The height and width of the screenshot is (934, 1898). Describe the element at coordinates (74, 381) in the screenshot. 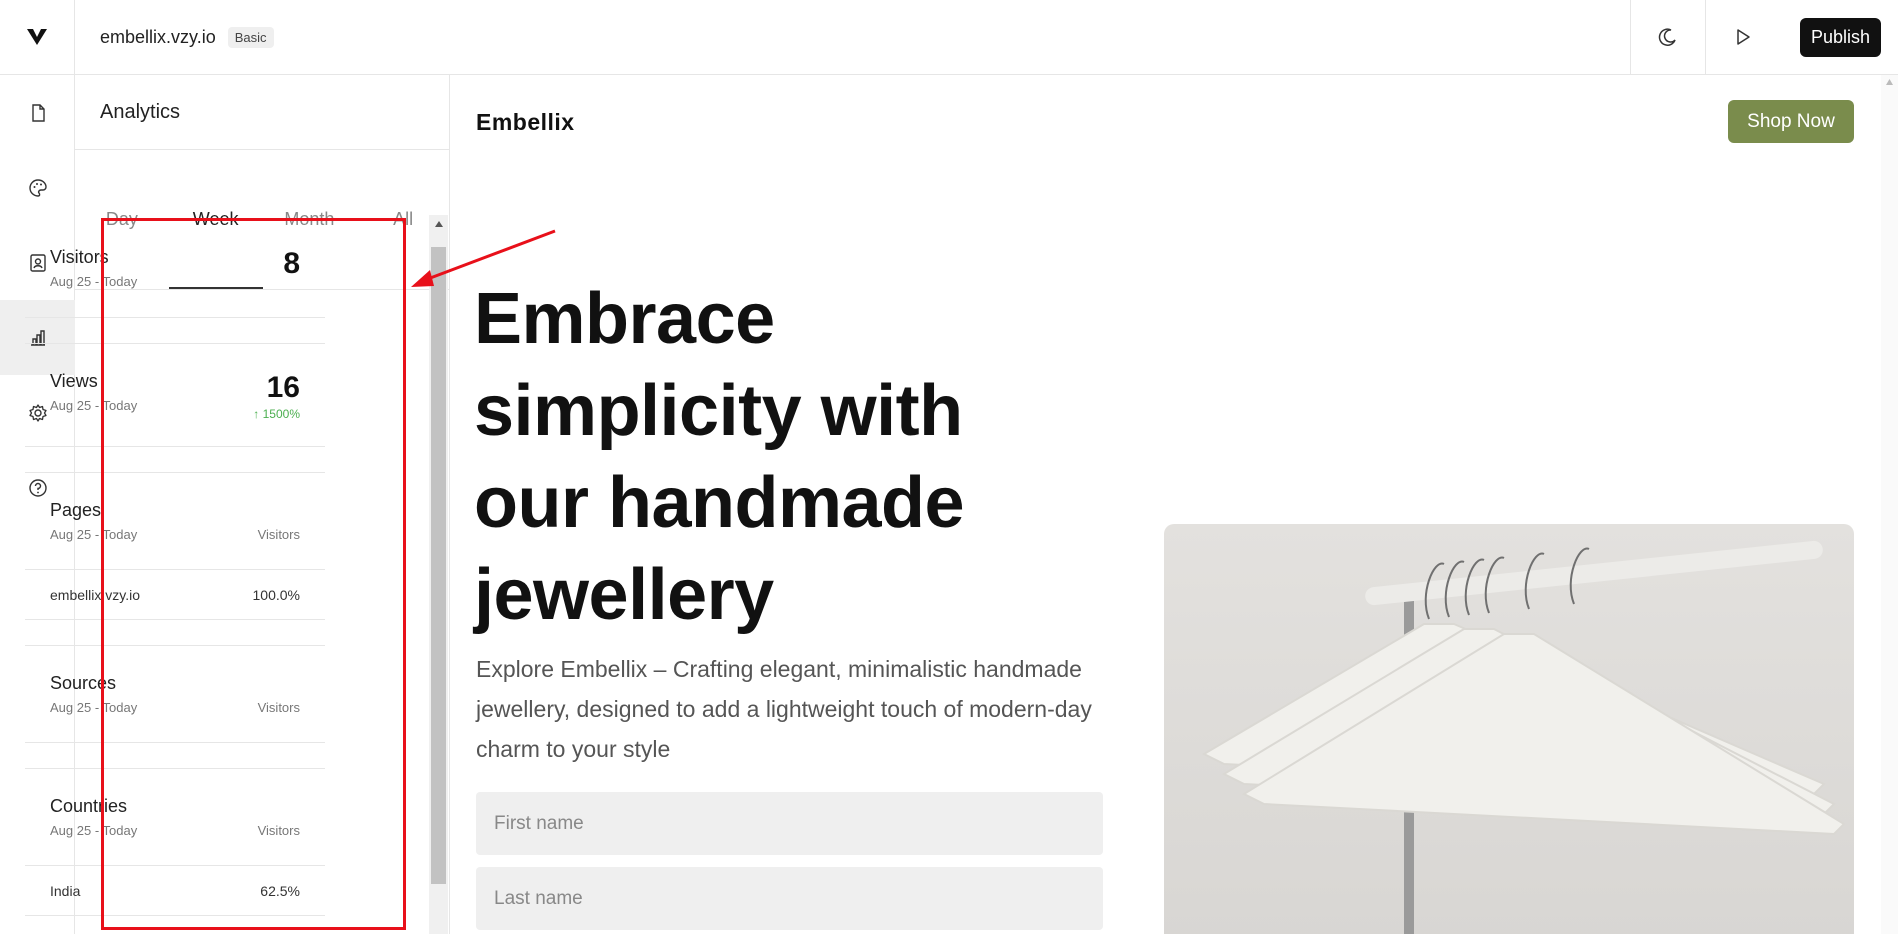

I see `views-title: Views` at that location.